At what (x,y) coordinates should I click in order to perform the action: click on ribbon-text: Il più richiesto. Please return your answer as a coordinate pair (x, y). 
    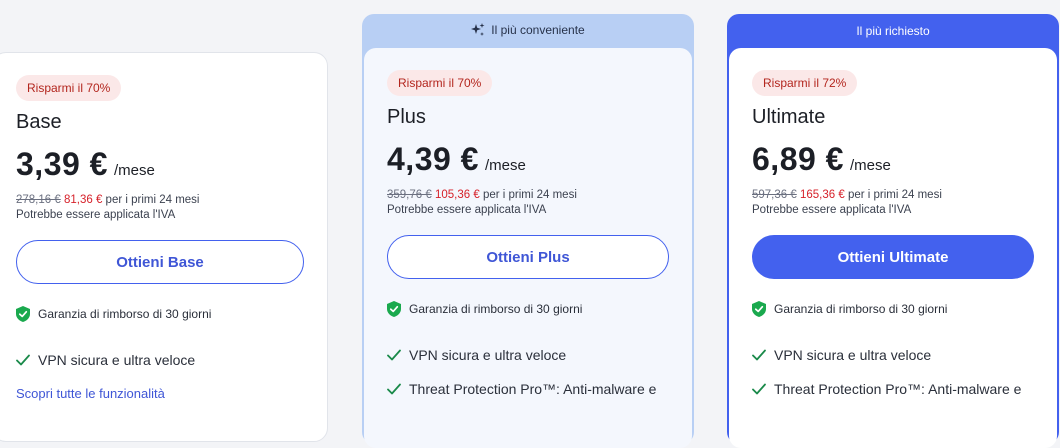
    Looking at the image, I should click on (893, 31).